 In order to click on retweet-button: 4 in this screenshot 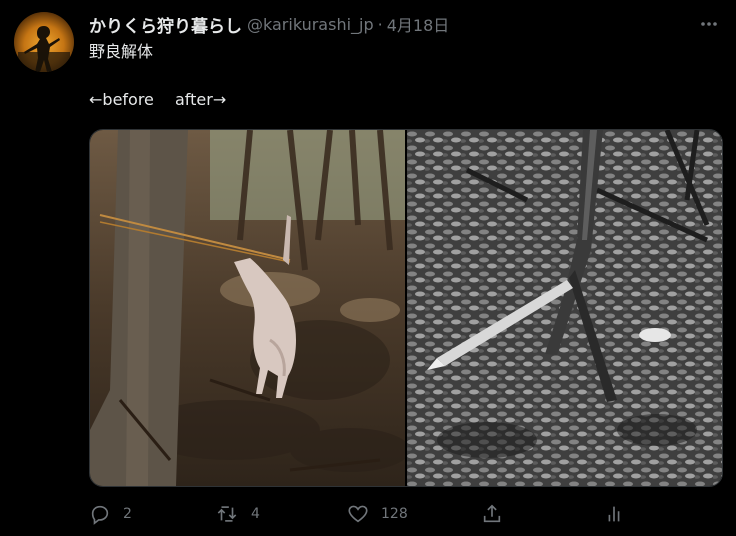, I will do `click(281, 514)`.